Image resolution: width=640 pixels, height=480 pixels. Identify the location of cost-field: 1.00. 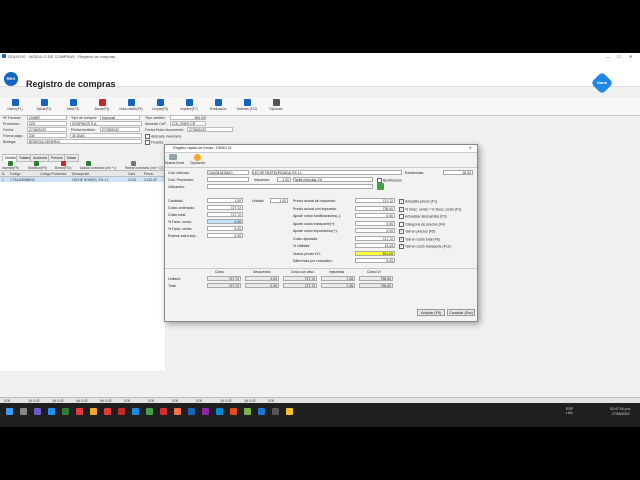
(225, 200).